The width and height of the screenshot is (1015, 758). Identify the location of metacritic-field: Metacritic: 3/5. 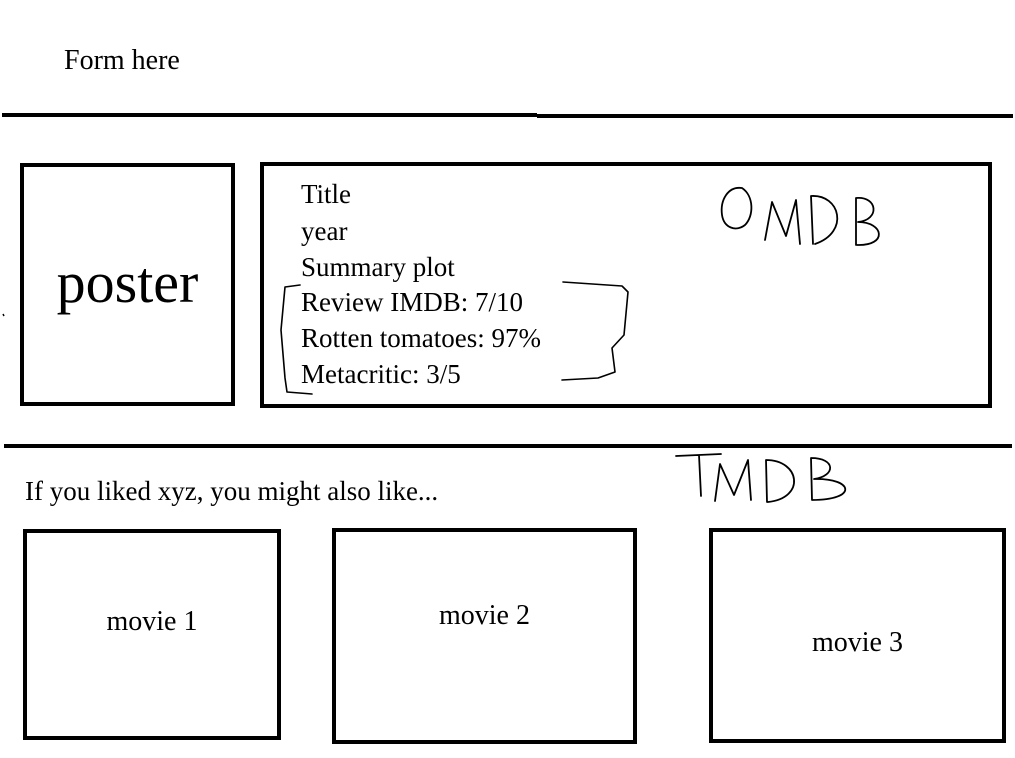
(381, 374).